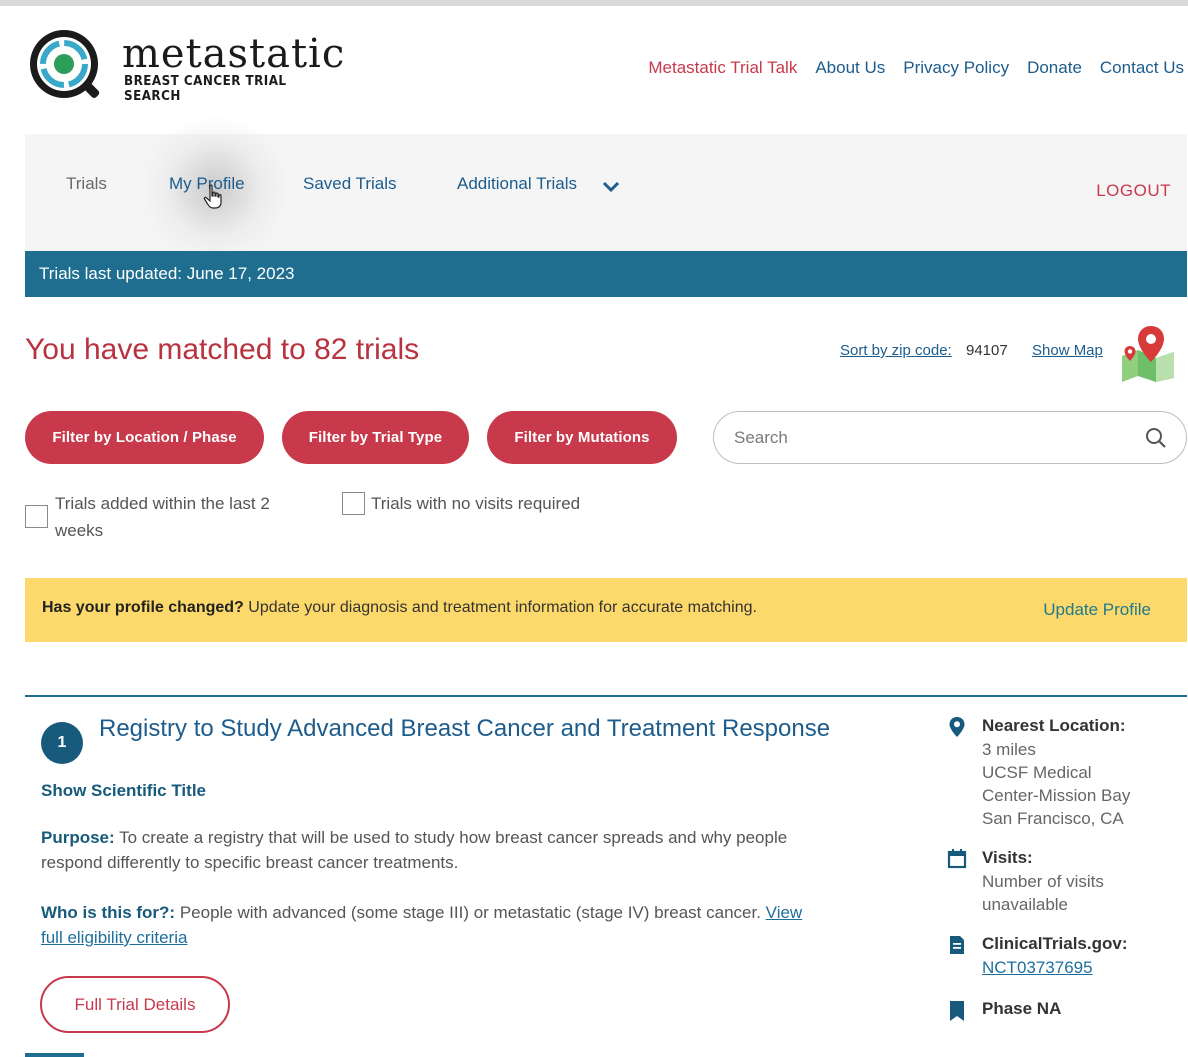 This screenshot has width=1188, height=1057. Describe the element at coordinates (1054, 725) in the screenshot. I see `nearest-location-label: Nearest Location:` at that location.